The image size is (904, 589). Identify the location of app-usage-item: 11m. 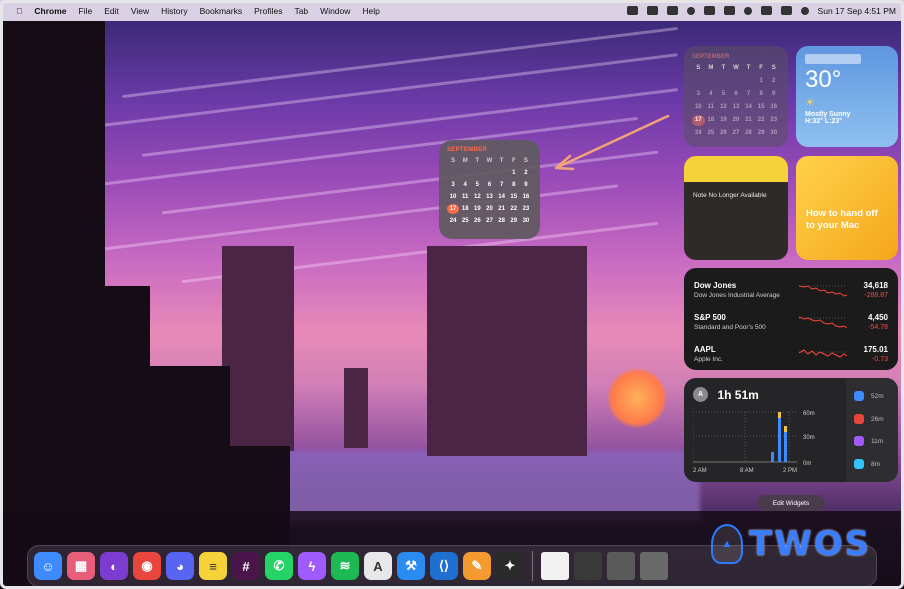
(868, 441).